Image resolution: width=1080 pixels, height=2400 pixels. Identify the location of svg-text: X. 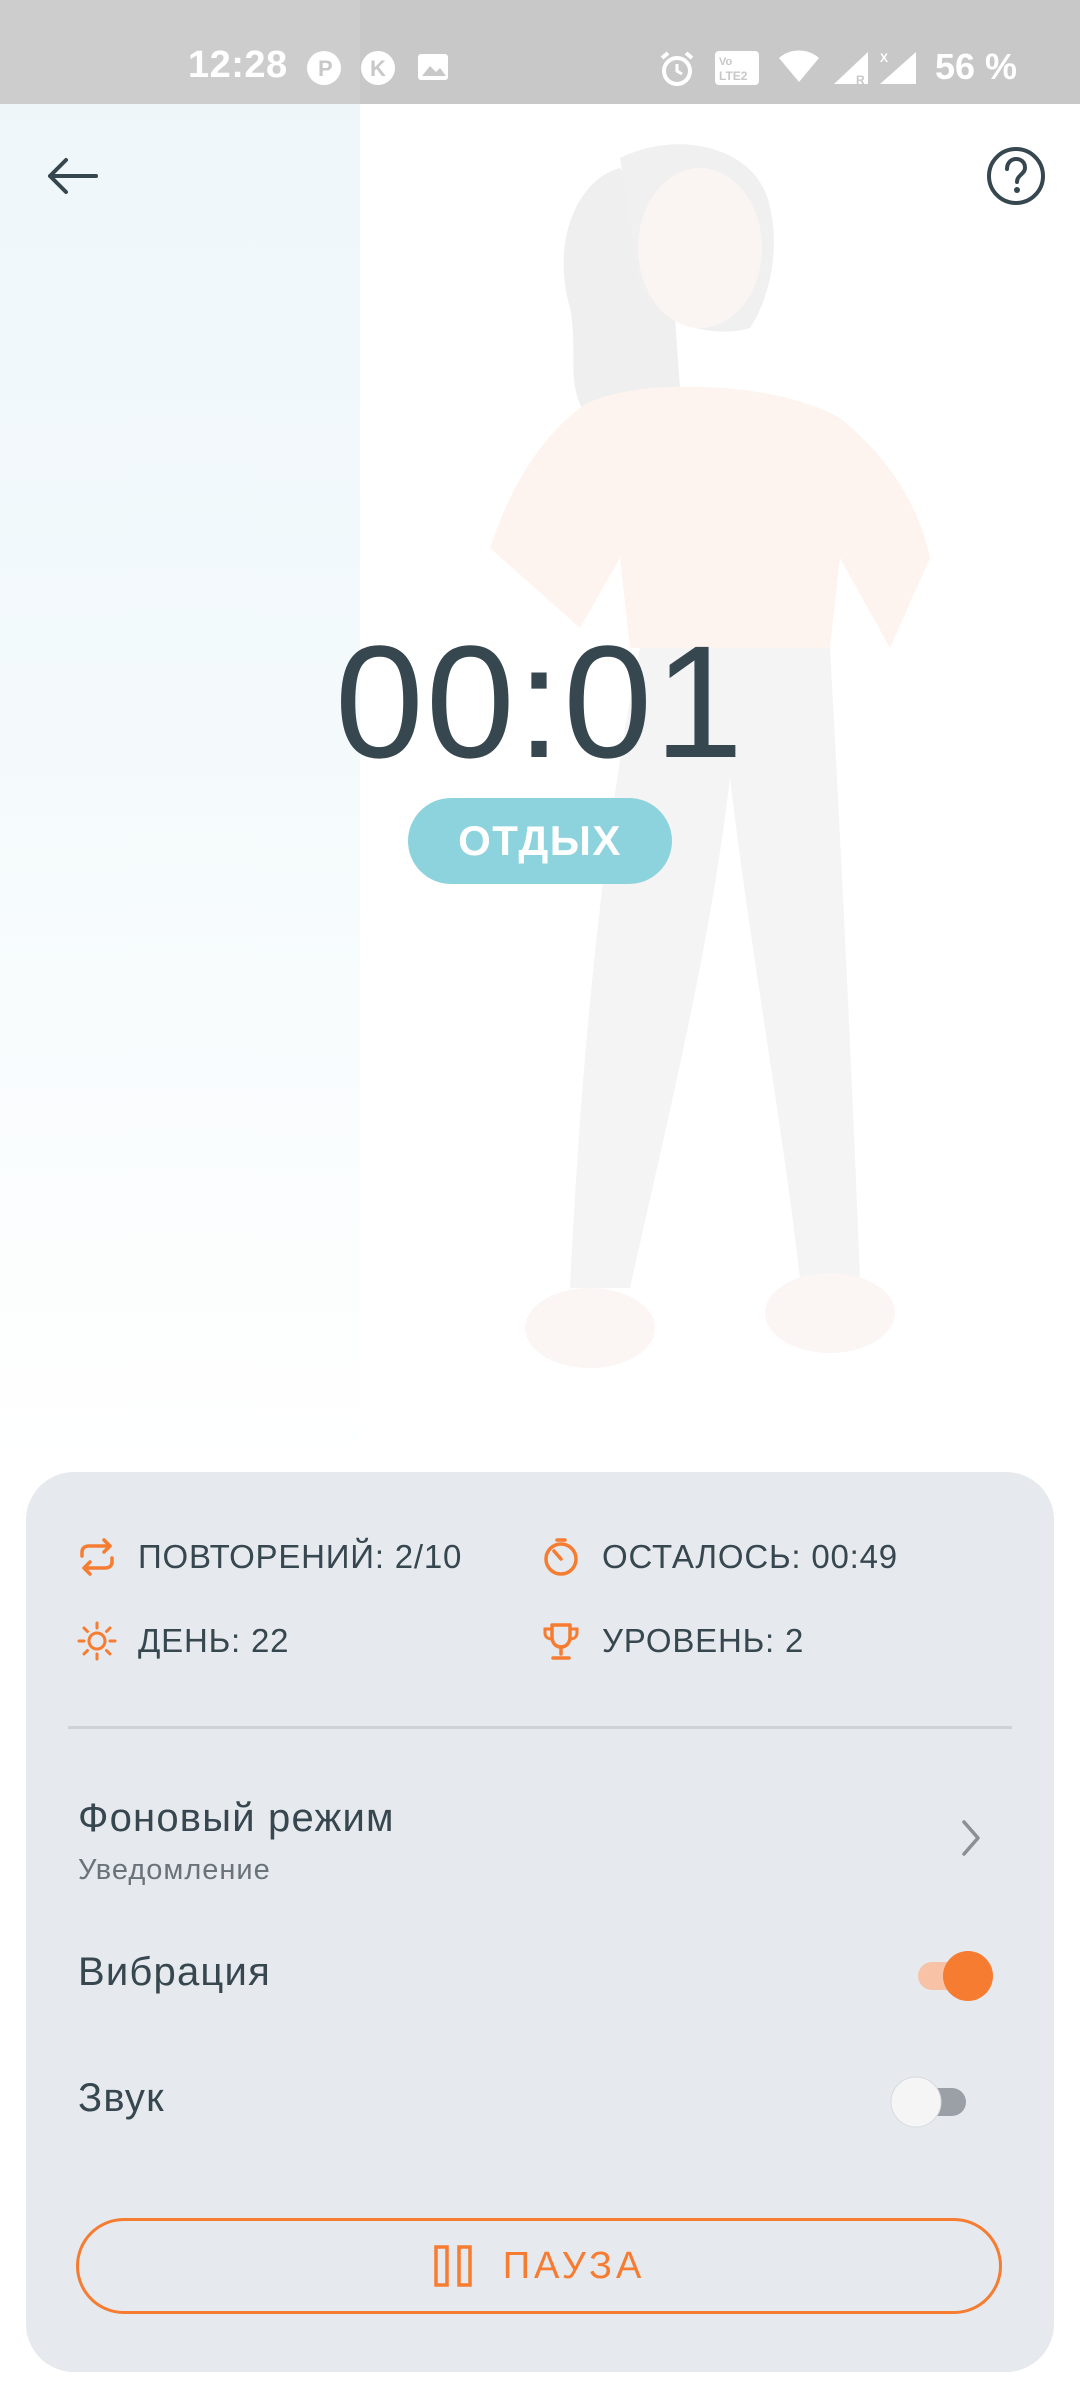
(884, 58).